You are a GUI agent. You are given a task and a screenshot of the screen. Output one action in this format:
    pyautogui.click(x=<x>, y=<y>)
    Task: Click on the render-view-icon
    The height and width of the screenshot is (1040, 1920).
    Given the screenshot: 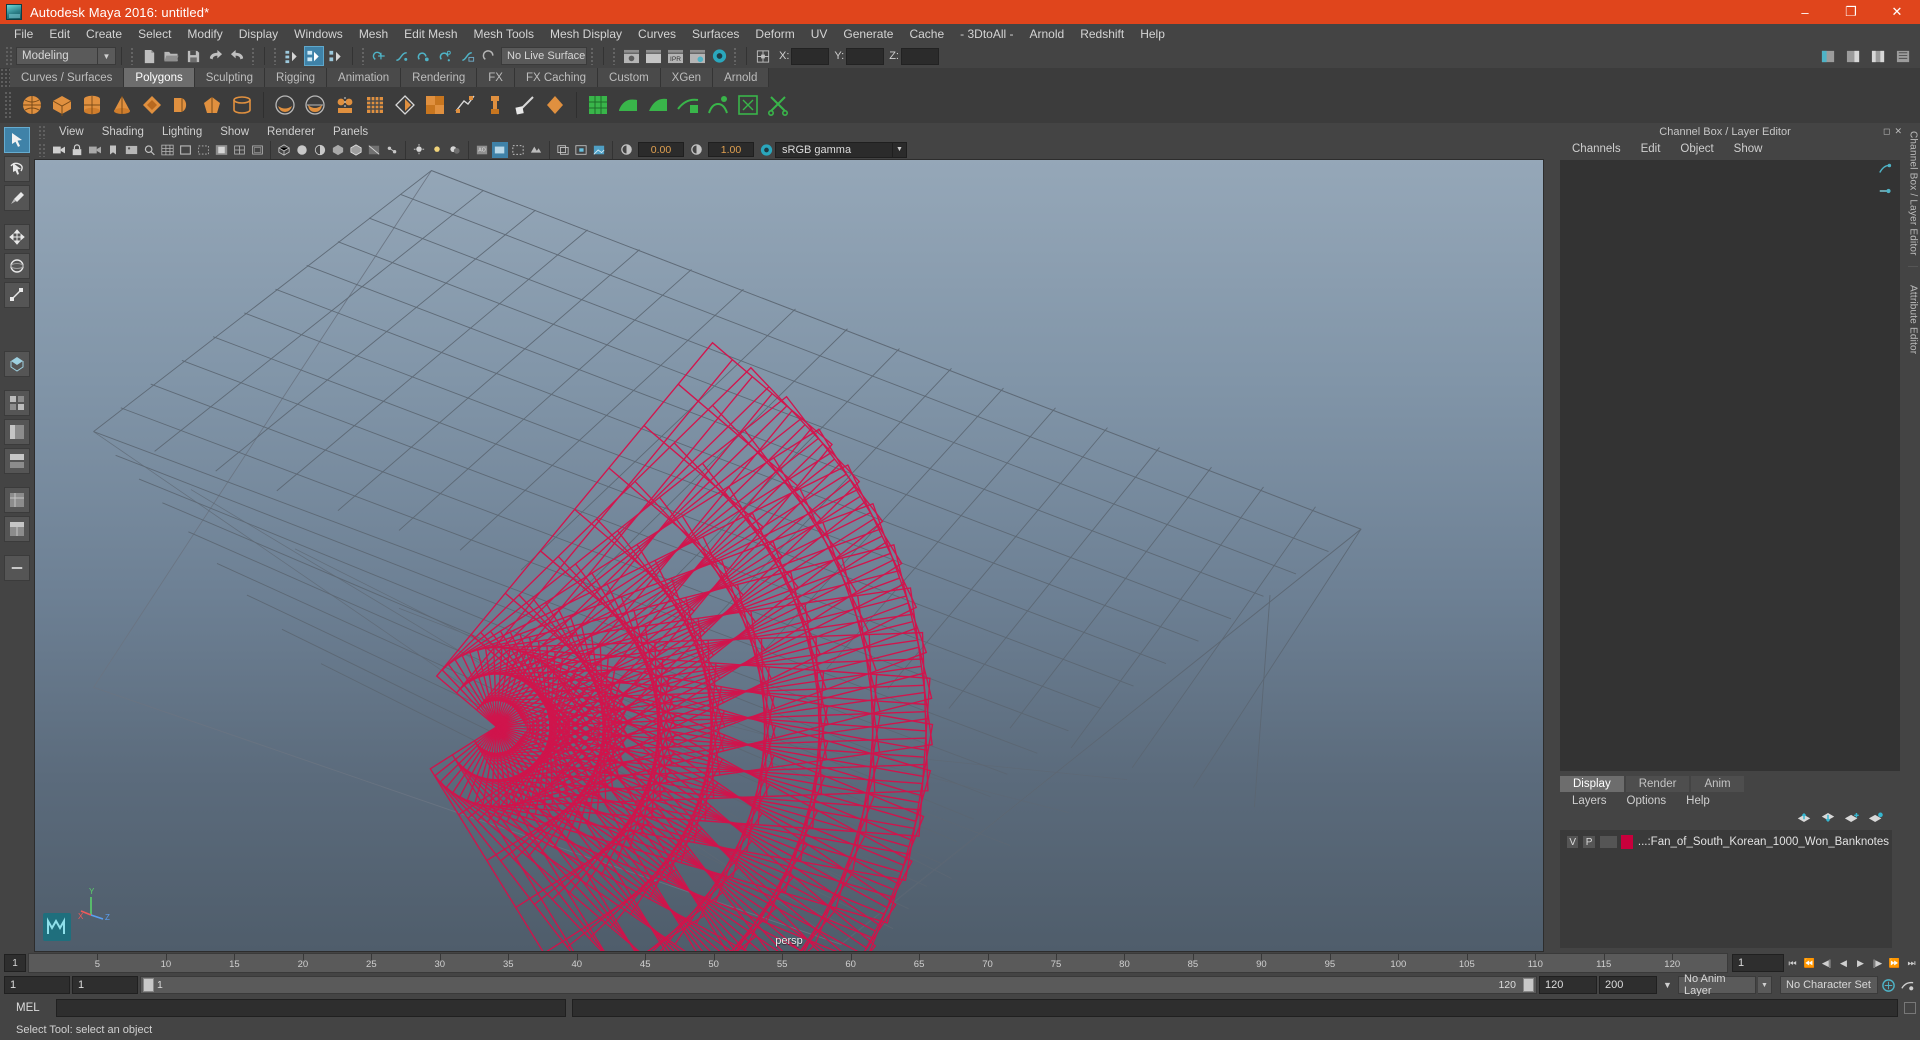 What is the action you would take?
    pyautogui.click(x=631, y=56)
    